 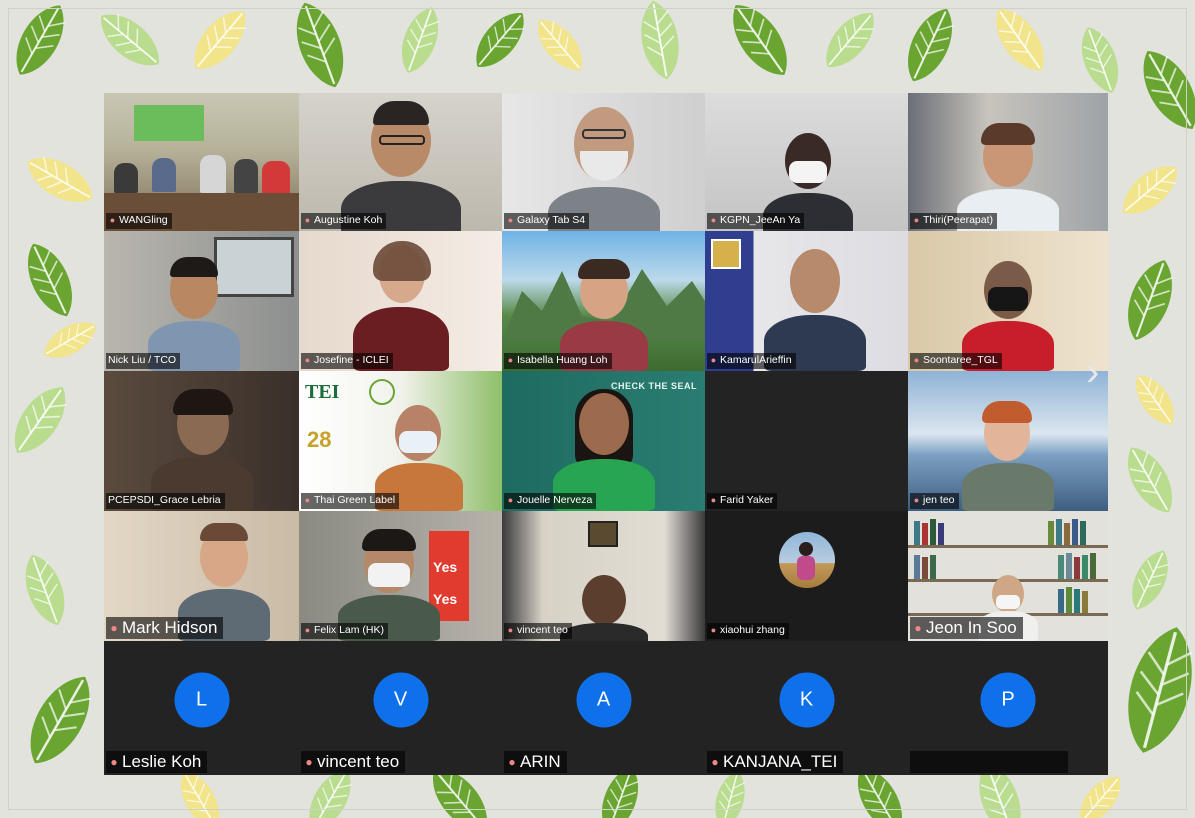 I want to click on participant-name-tag, so click(x=989, y=762).